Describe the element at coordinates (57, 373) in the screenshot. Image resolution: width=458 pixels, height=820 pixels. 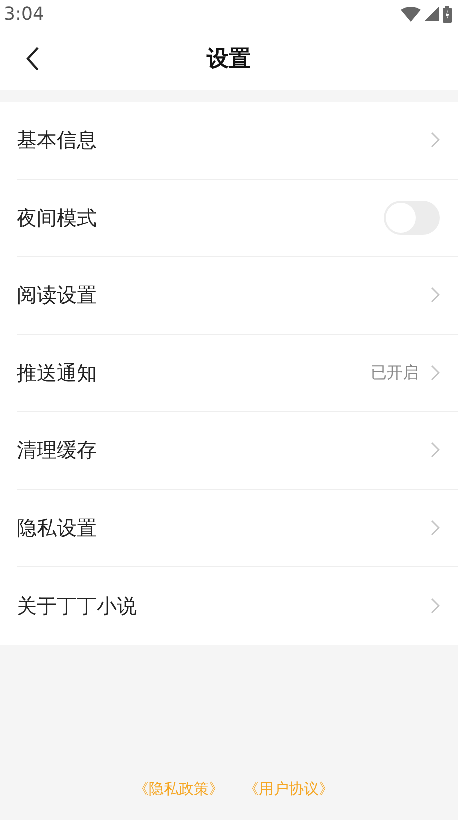
I see `setting-label: 推送通知` at that location.